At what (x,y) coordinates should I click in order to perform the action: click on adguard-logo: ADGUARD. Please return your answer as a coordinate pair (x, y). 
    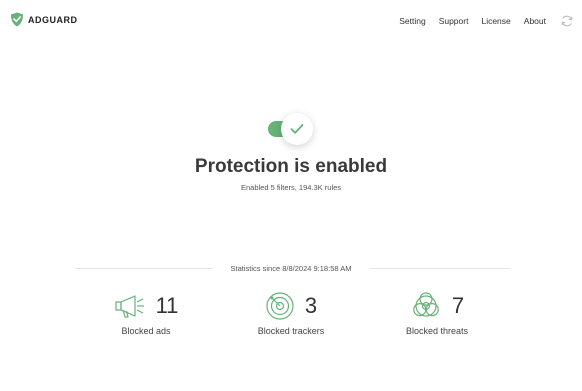
    Looking at the image, I should click on (44, 19).